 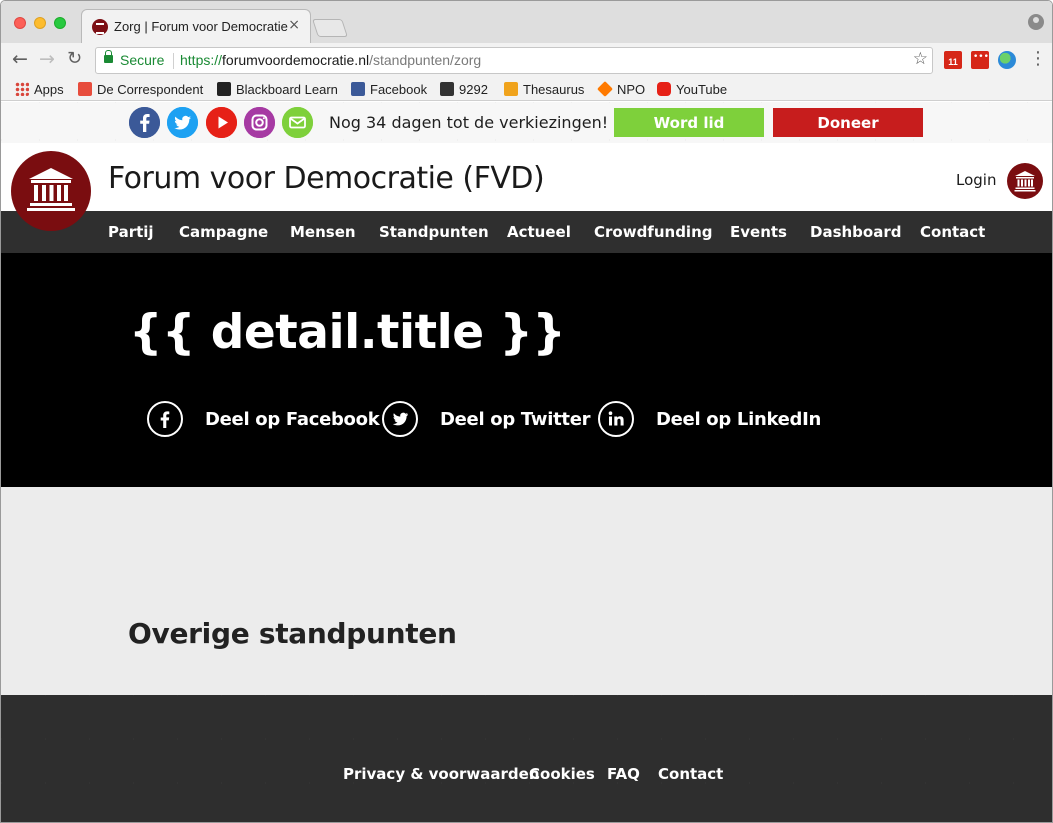 What do you see at coordinates (201, 26) in the screenshot?
I see `tab-title: Zorg | Forum voor Democratie` at bounding box center [201, 26].